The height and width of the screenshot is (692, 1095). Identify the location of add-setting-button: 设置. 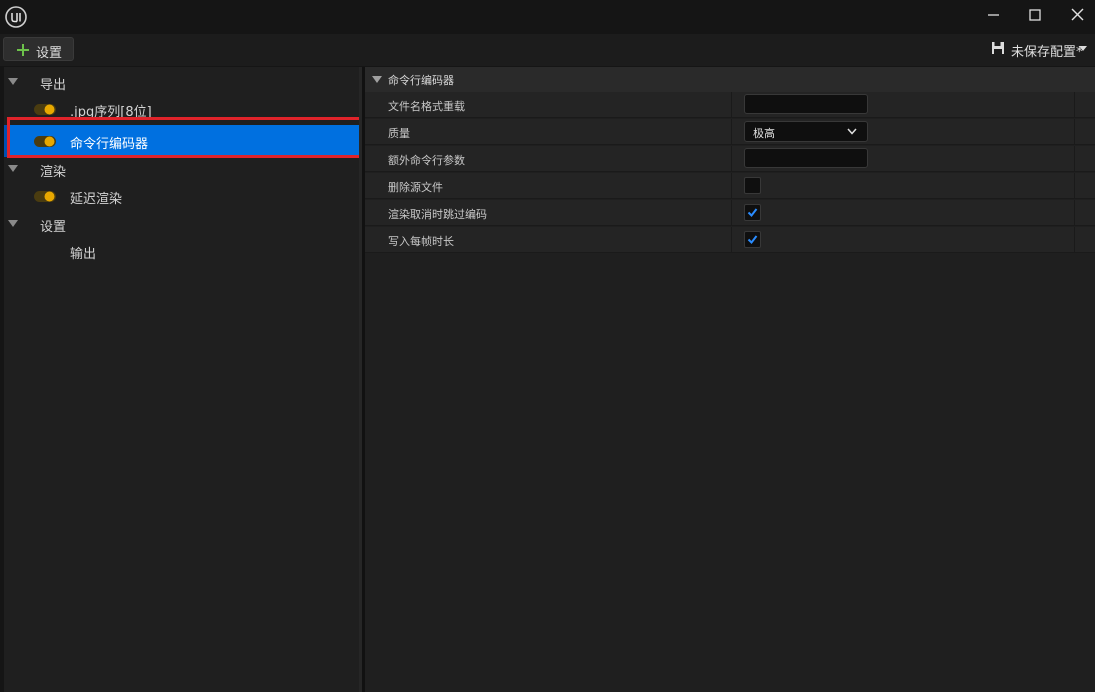
(38, 49).